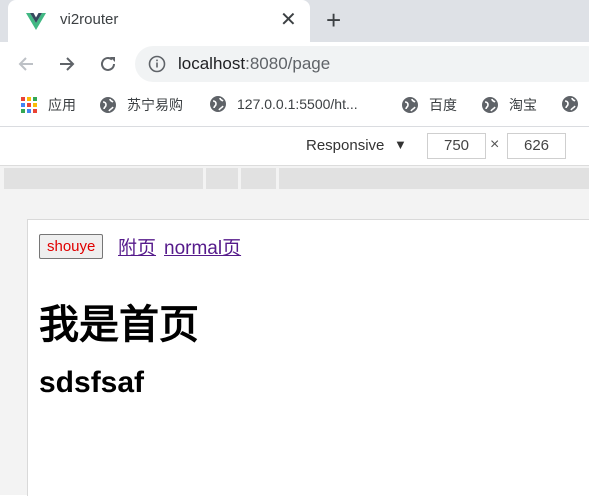 Image resolution: width=589 pixels, height=496 pixels. I want to click on forward-button, so click(67, 64).